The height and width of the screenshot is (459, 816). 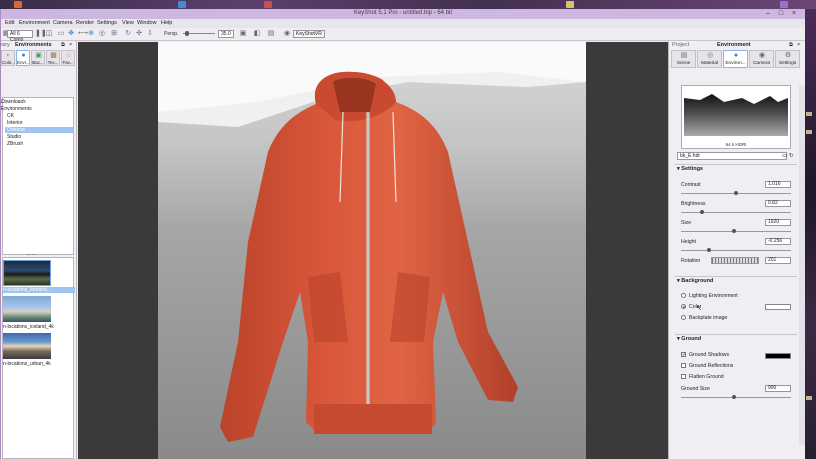 What do you see at coordinates (781, 14) in the screenshot?
I see `maximize-icon: □` at bounding box center [781, 14].